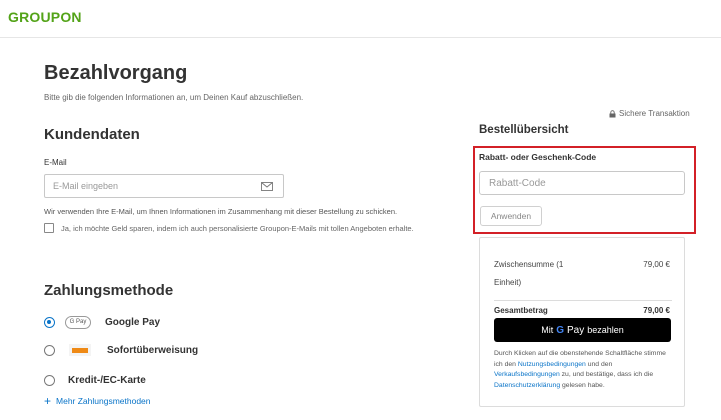  I want to click on total-value: 79,00 €, so click(656, 310).